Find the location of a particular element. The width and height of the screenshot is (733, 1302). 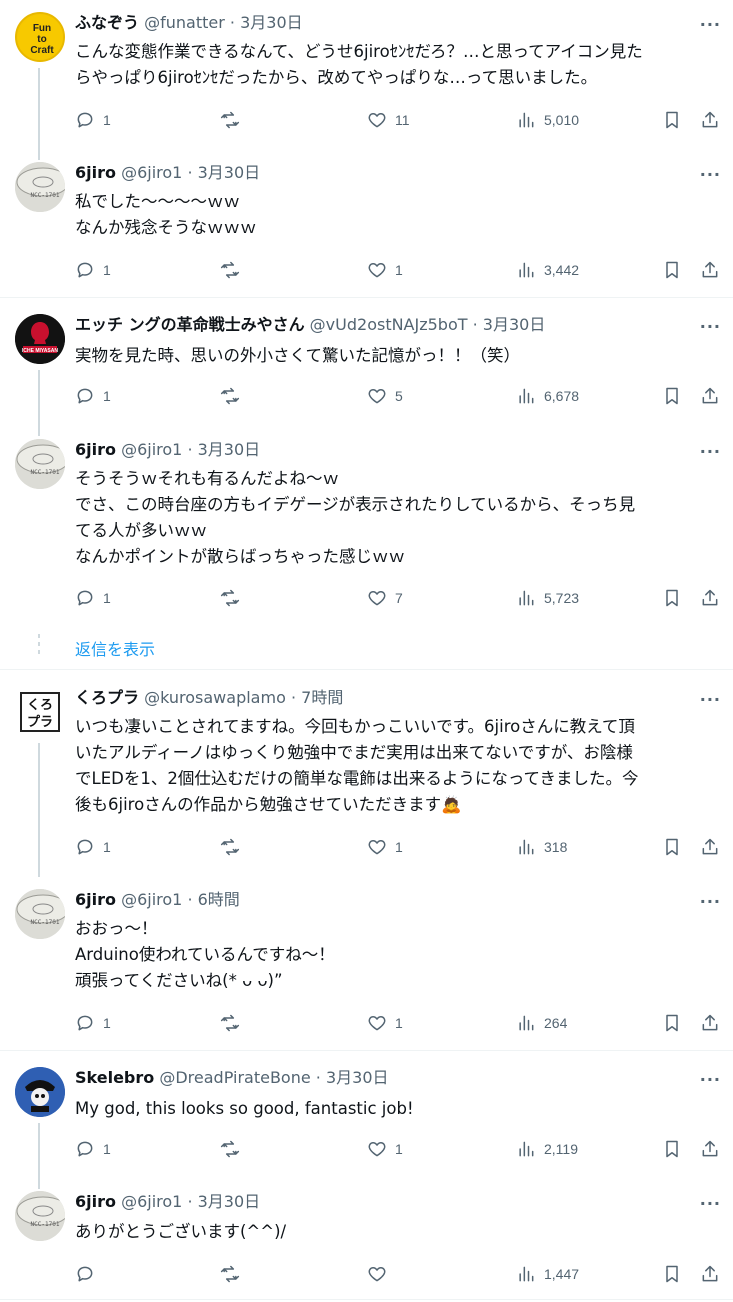

views-button: 5,010 is located at coordinates (547, 120).